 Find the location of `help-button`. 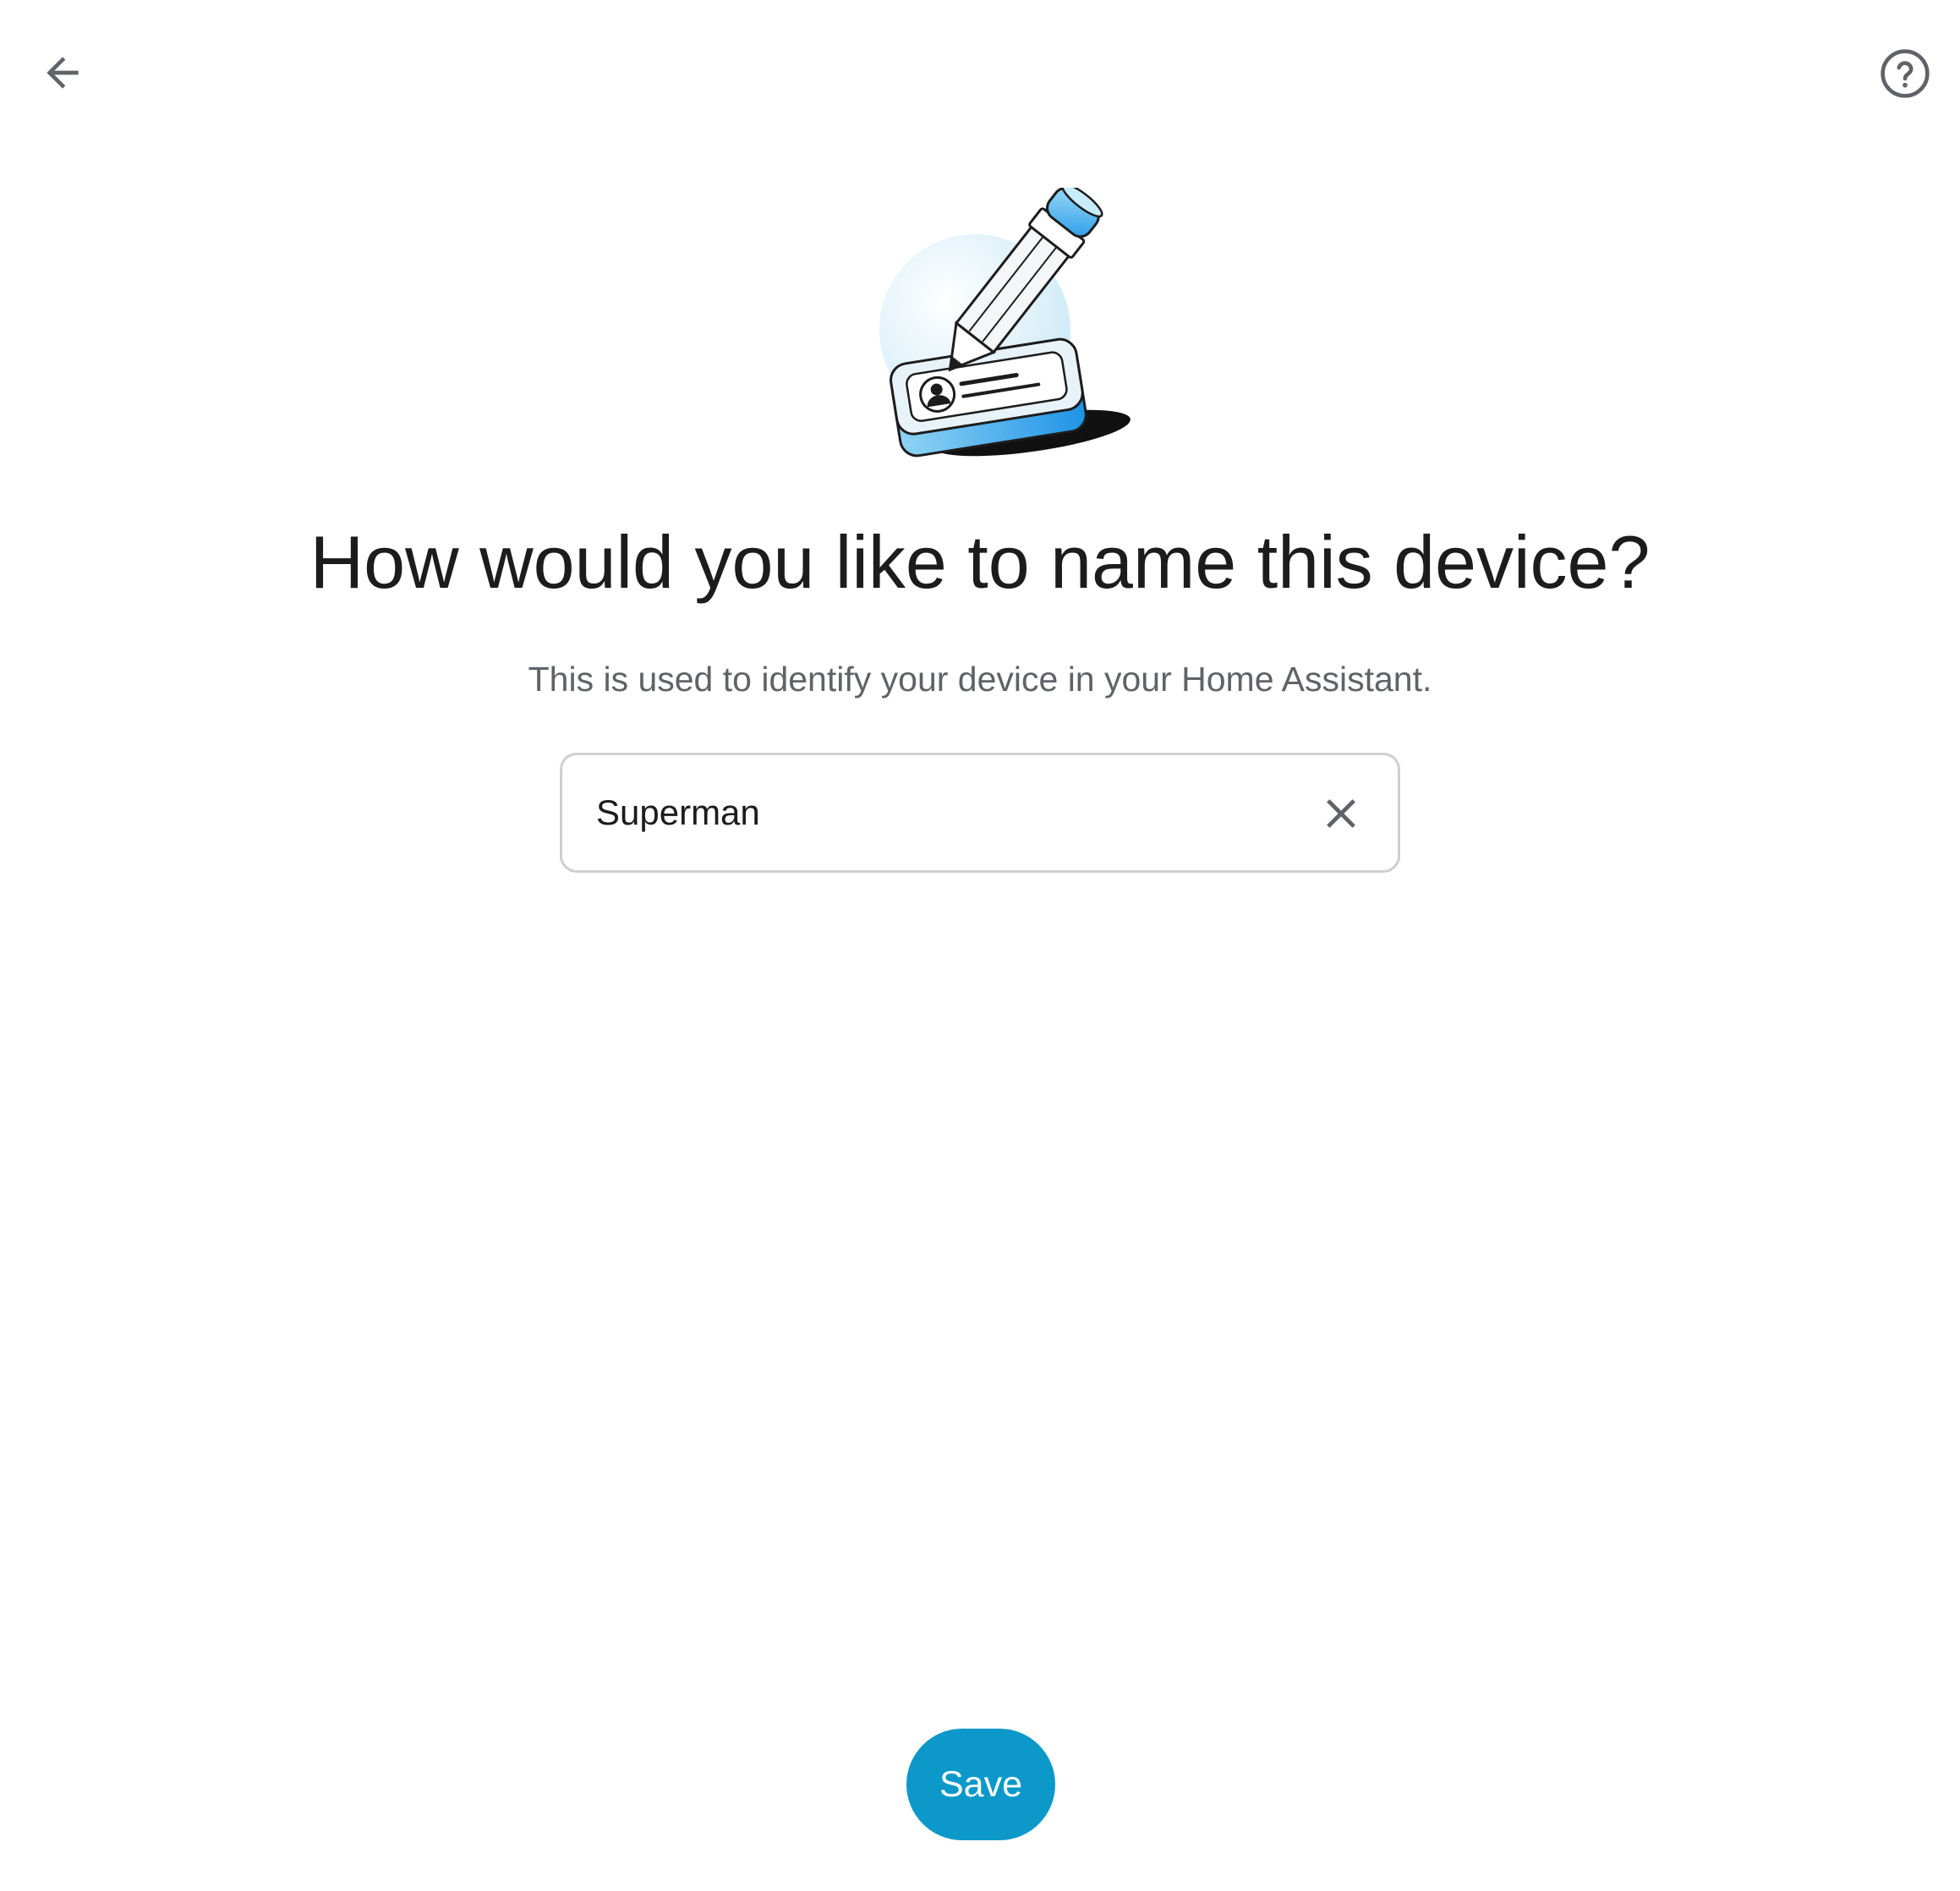

help-button is located at coordinates (1905, 73).